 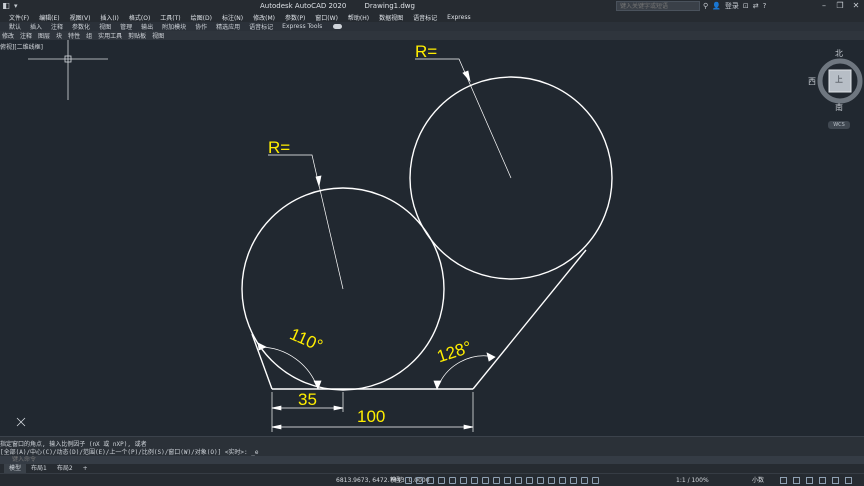 What do you see at coordinates (595, 480) in the screenshot?
I see `auto-scale-icon` at bounding box center [595, 480].